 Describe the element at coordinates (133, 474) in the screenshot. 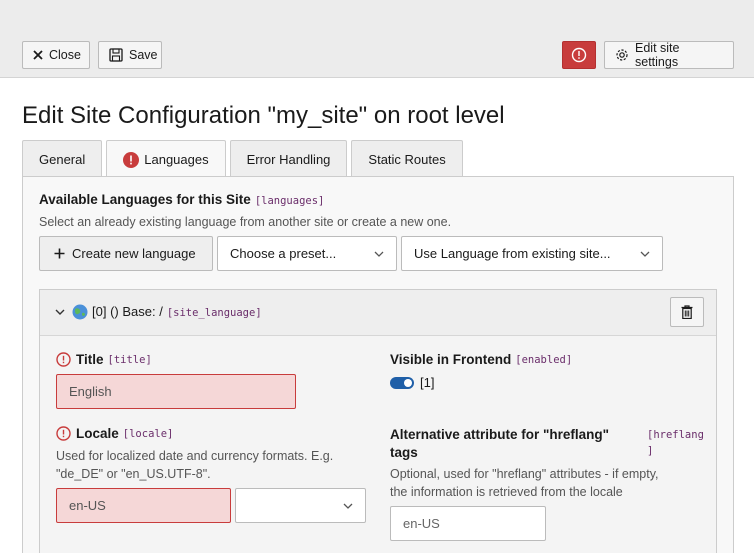

I see `locale-description-line-2: "de_DE" or "en_US.UTF-8".` at that location.